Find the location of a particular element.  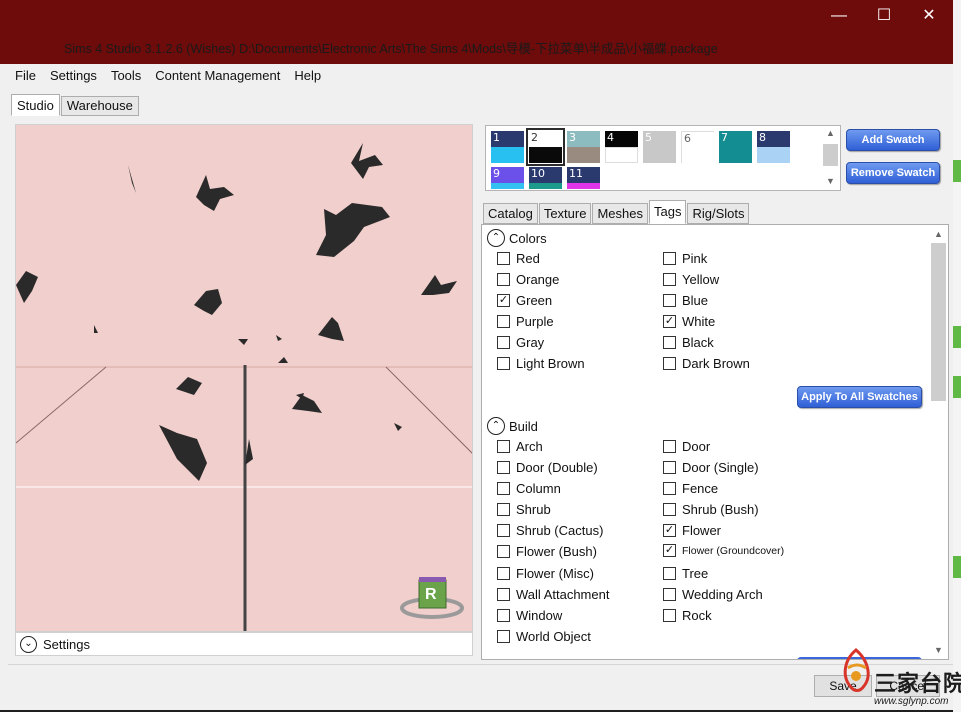

checkbox-yellow: Yellow is located at coordinates (691, 279).